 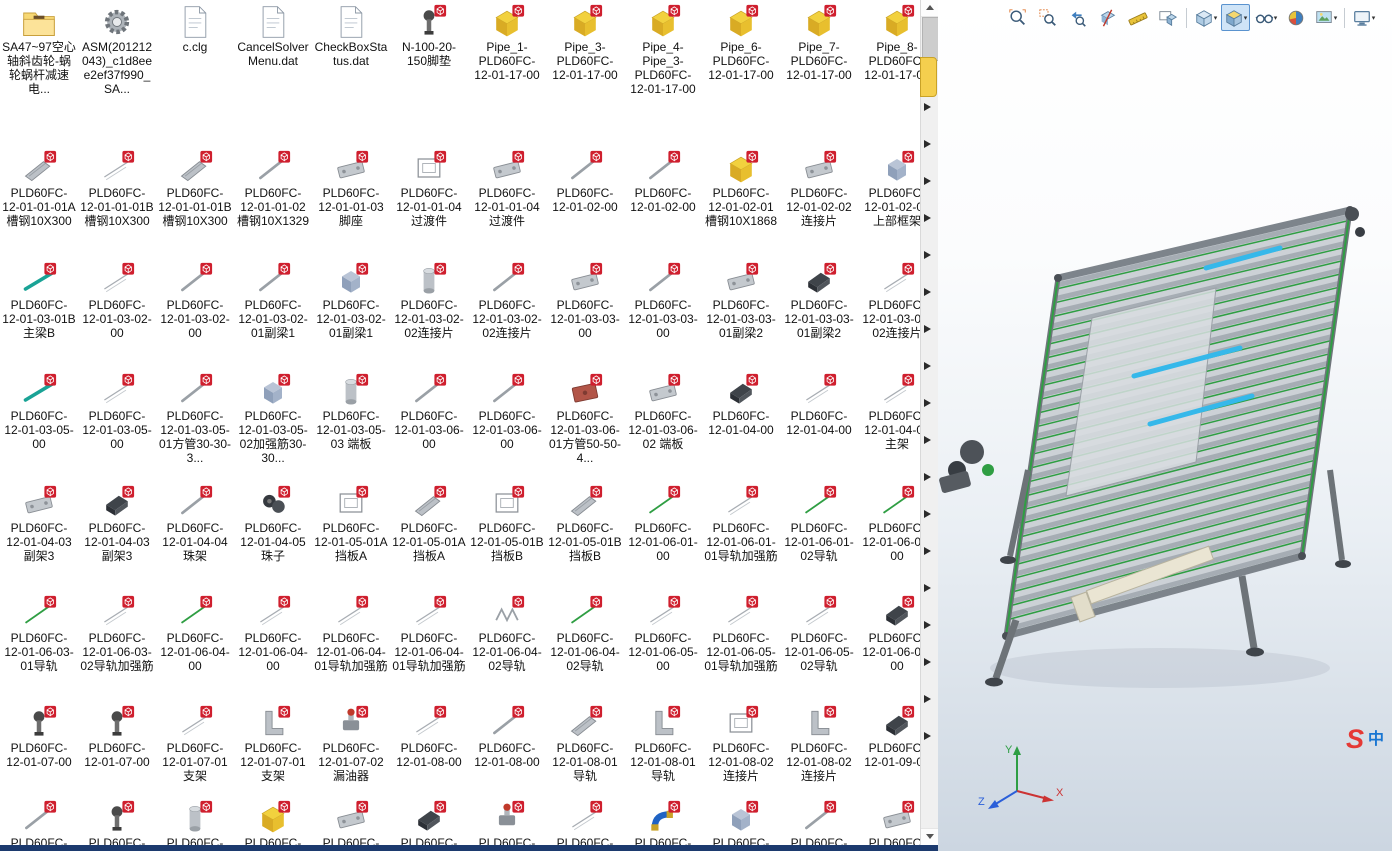 I want to click on file-item: PLD60FC-12-01-03-02-00, so click(x=195, y=313).